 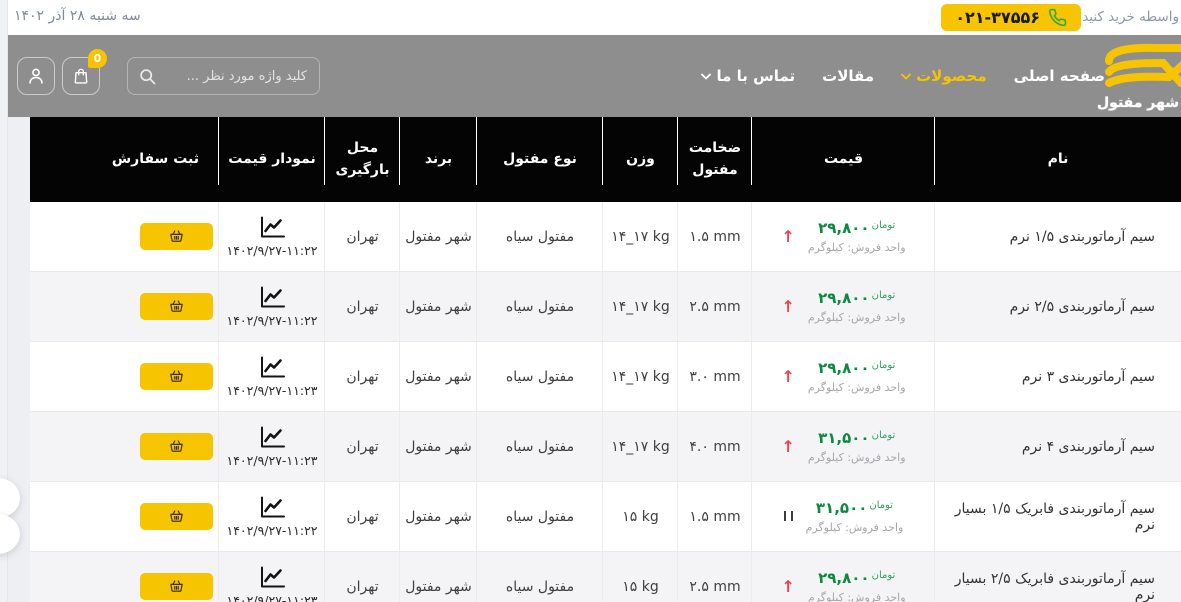 I want to click on product-name: سیم آرماتوربندی ۱/۵ نرم, so click(x=1058, y=236).